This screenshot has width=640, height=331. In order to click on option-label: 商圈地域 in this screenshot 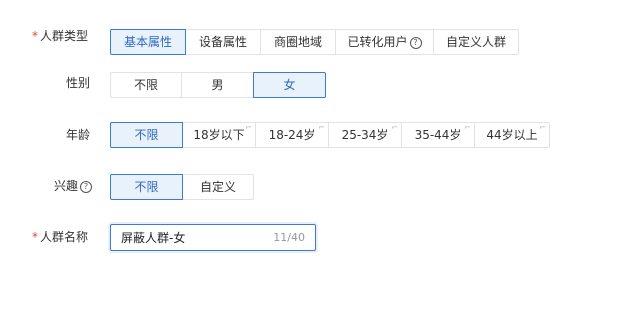, I will do `click(297, 42)`.